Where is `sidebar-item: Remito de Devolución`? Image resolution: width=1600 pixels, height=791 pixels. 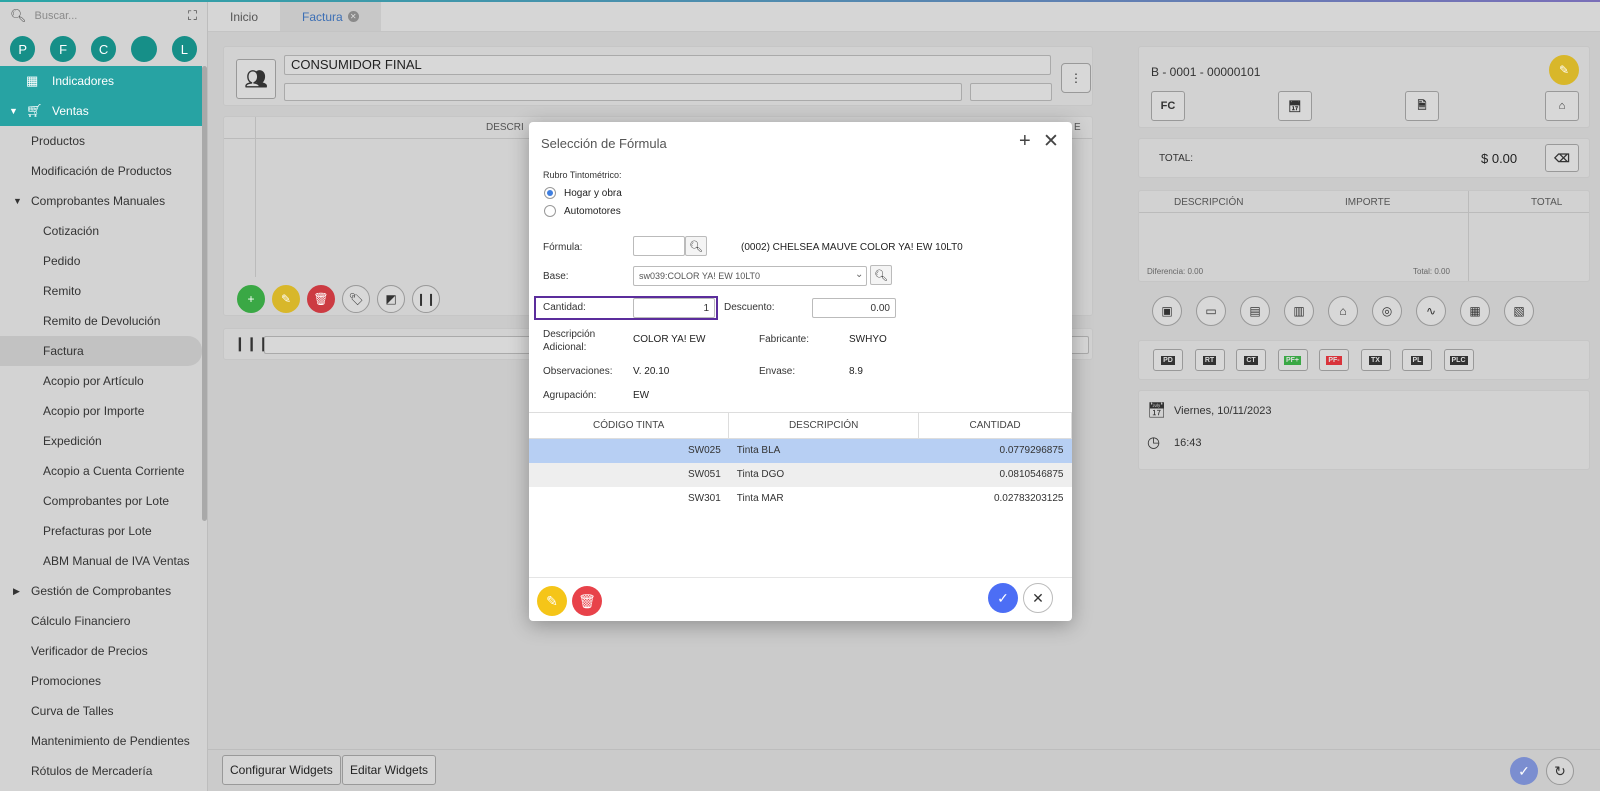 sidebar-item: Remito de Devolución is located at coordinates (101, 321).